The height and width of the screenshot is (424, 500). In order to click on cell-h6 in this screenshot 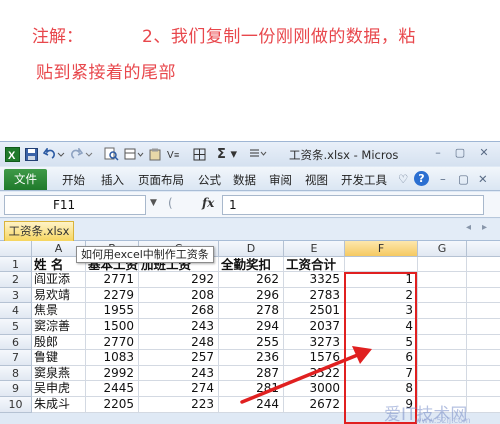, I will do `click(483, 342)`.